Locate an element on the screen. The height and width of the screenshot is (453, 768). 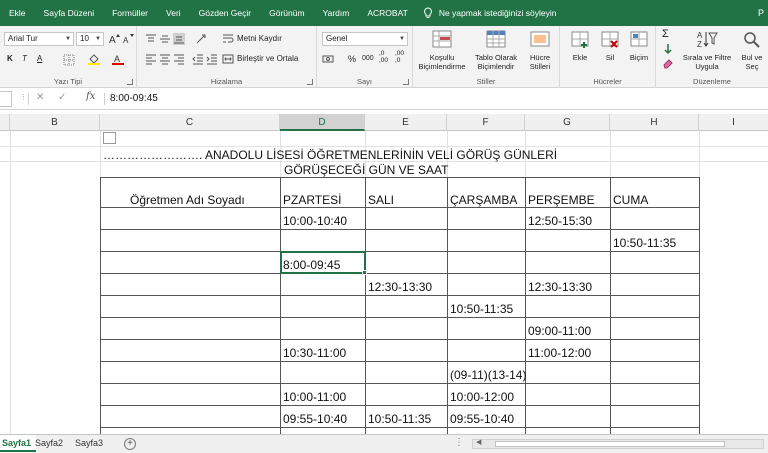
increase-decimal-button: ,0 ,00 is located at coordinates (383, 57).